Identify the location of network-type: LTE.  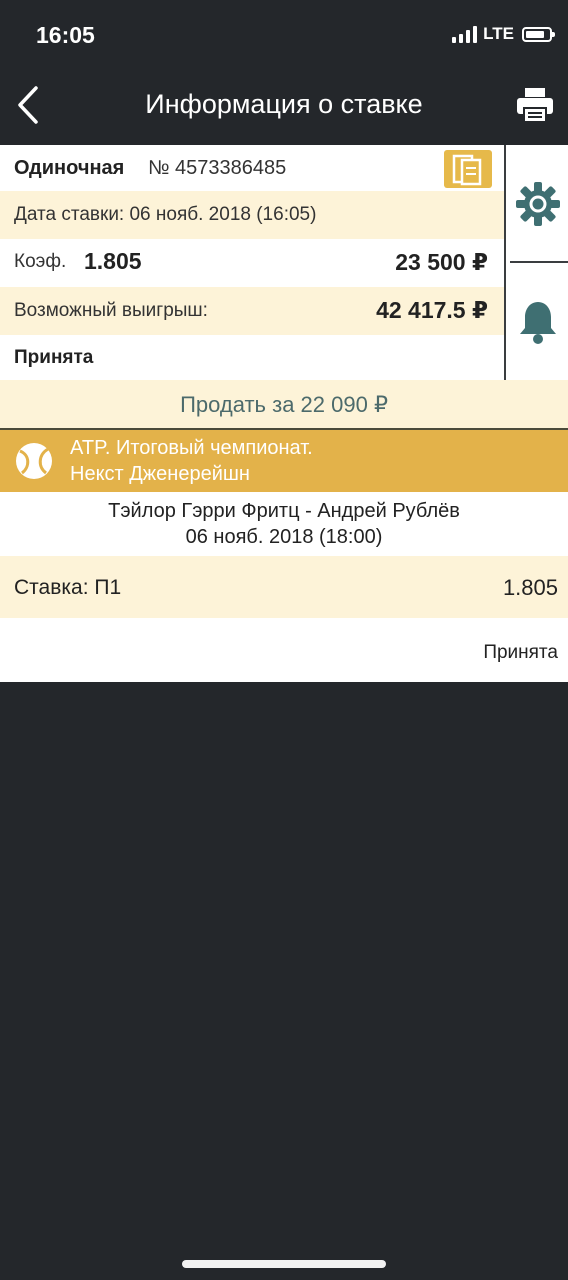
(498, 33).